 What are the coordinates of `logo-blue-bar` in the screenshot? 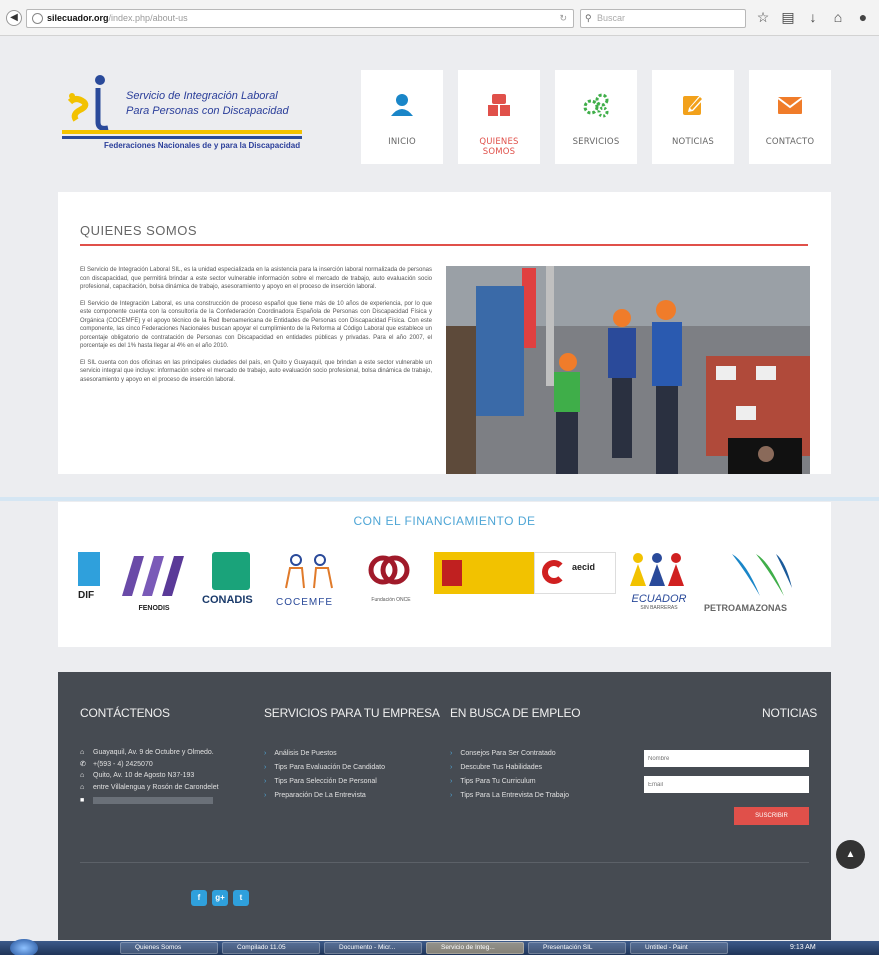 It's located at (182, 137).